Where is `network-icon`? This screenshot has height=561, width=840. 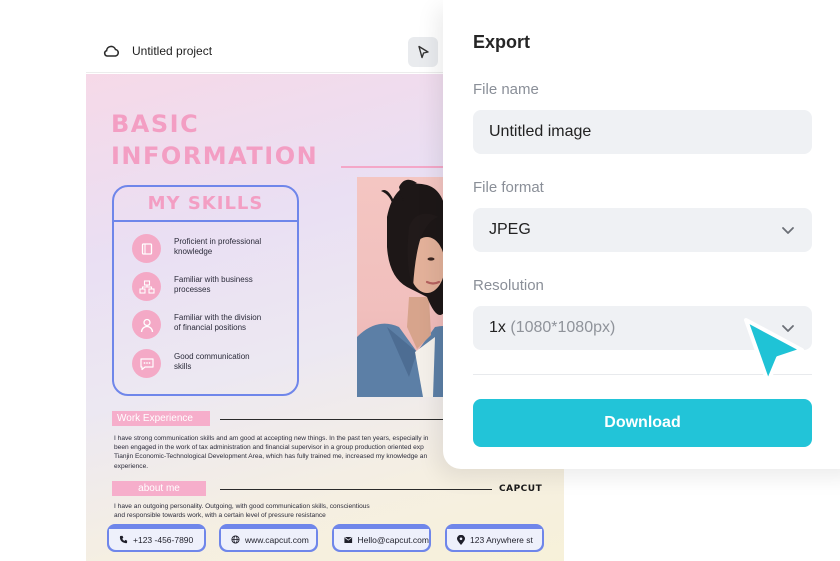
network-icon is located at coordinates (146, 286).